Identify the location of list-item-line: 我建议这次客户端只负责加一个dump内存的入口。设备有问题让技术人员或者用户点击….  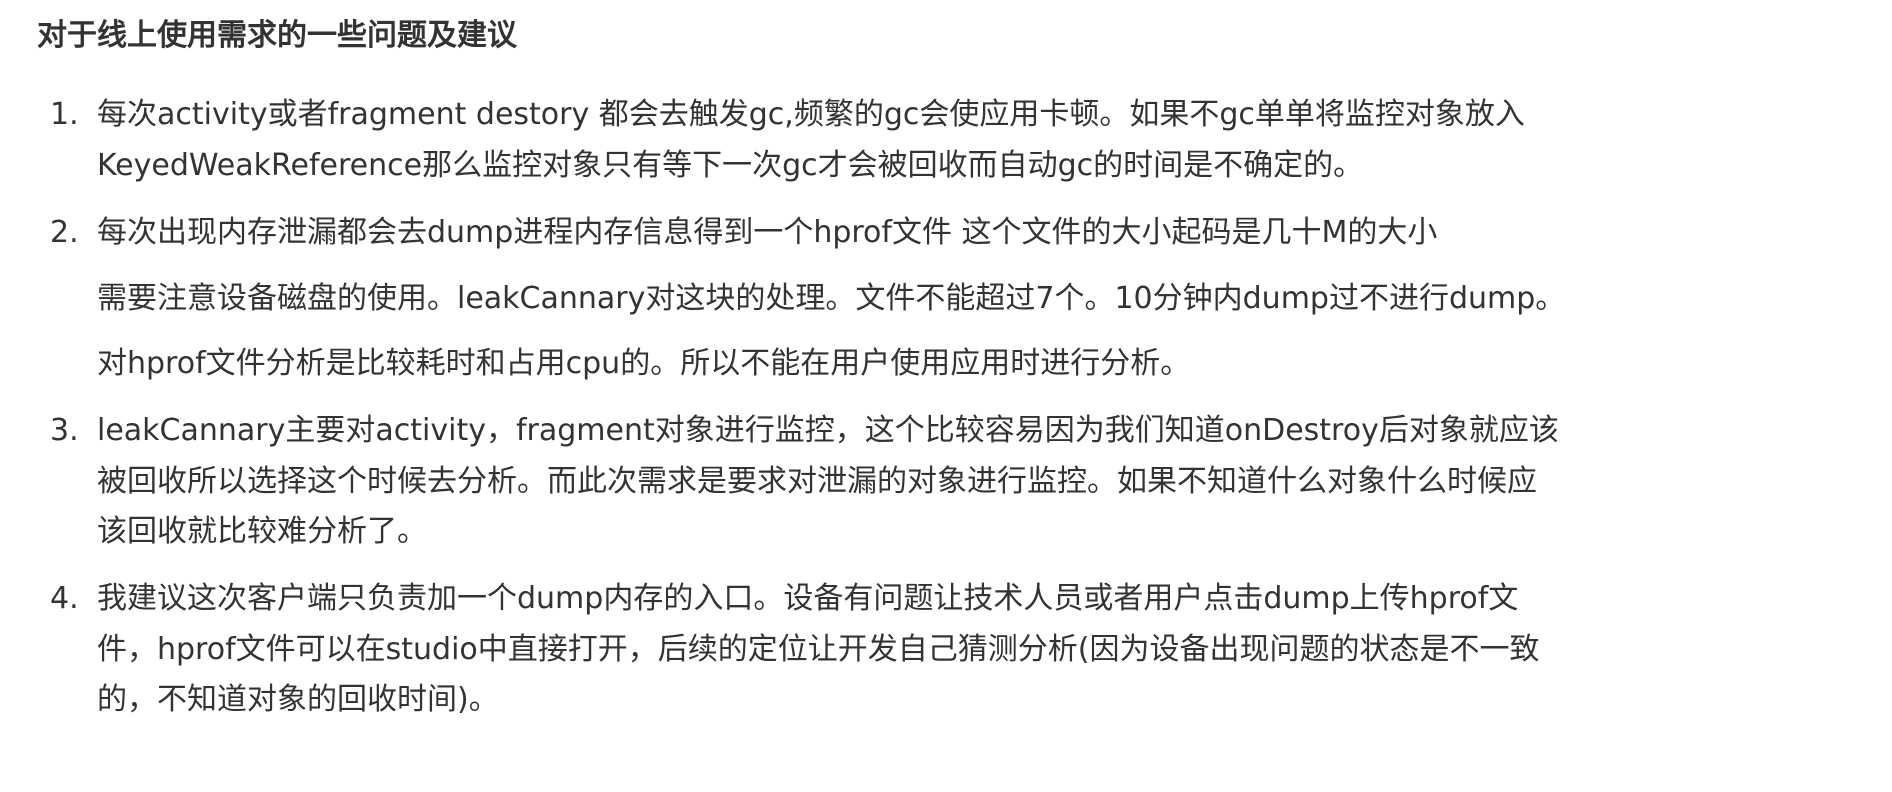
(808, 598).